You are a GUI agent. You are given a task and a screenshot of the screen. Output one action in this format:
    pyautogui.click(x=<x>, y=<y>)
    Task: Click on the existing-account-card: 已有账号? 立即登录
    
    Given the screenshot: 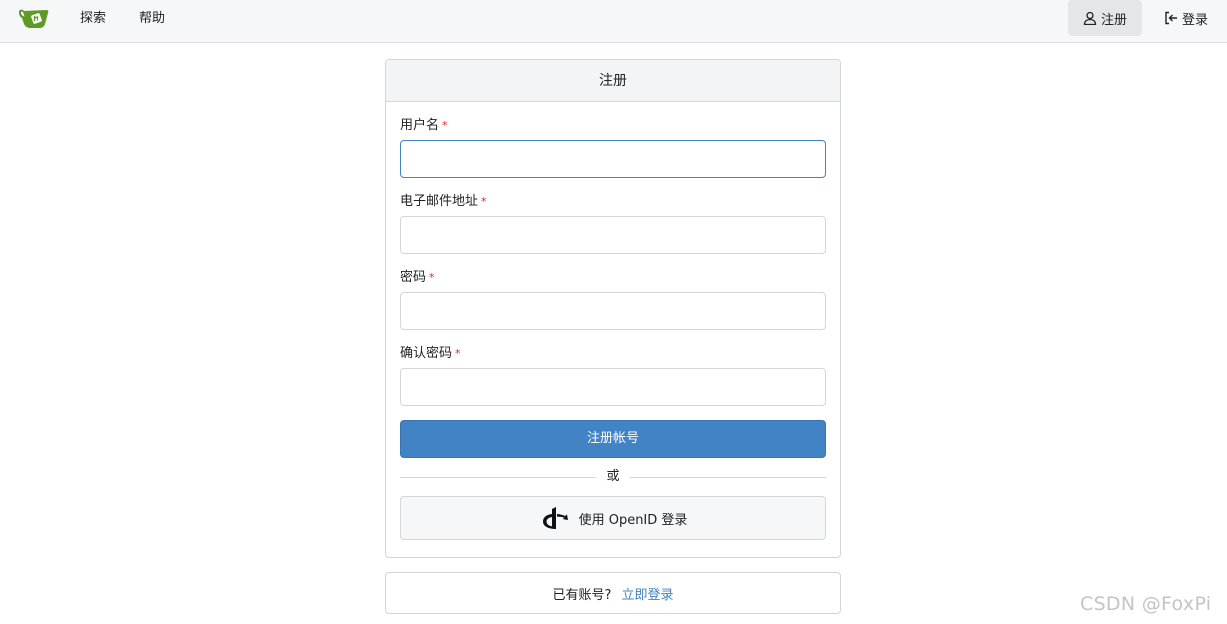 What is the action you would take?
    pyautogui.click(x=613, y=593)
    